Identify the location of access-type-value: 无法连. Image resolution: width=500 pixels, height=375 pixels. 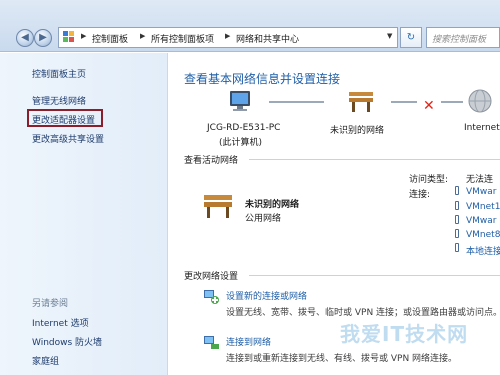
(480, 180).